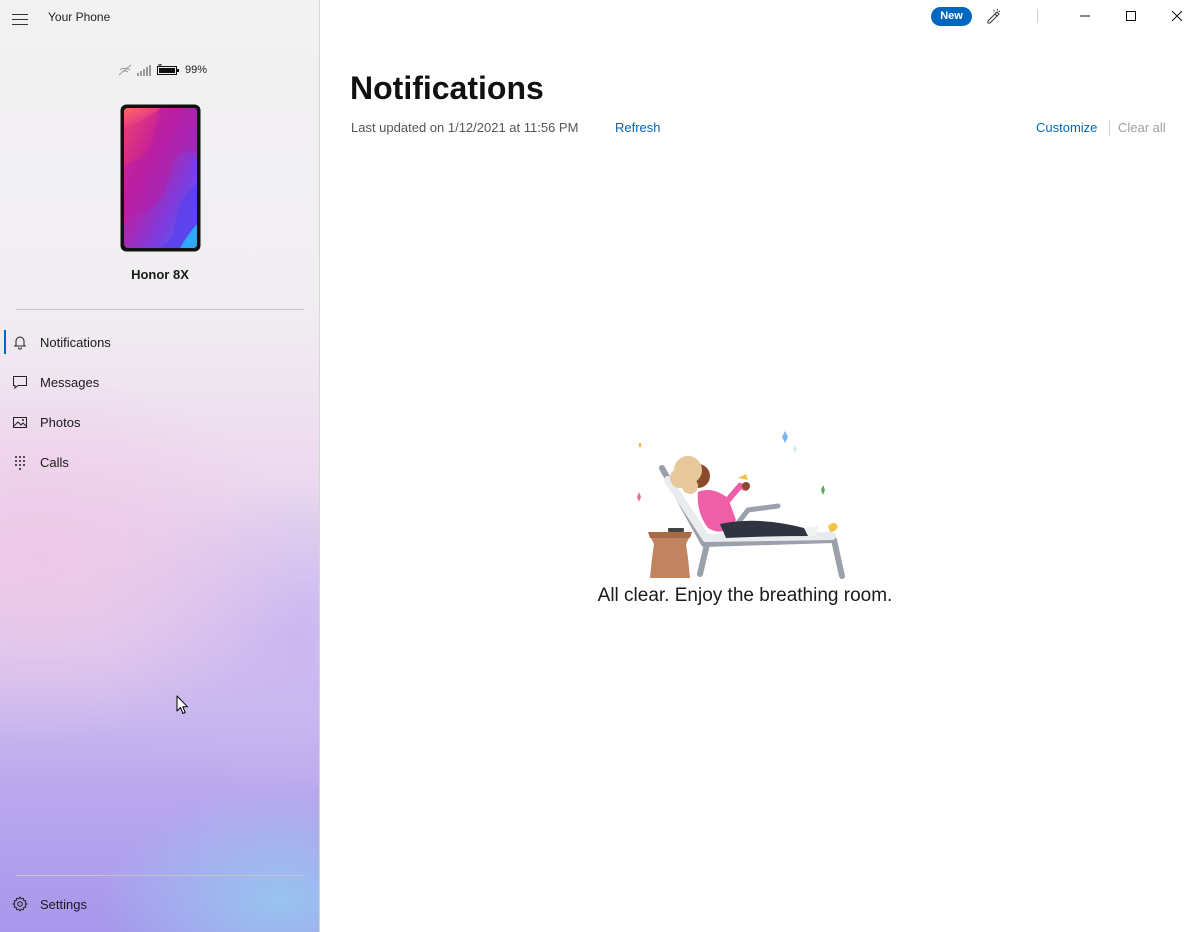 This screenshot has width=1200, height=932. Describe the element at coordinates (63, 904) in the screenshot. I see `settings-label: Settings` at that location.